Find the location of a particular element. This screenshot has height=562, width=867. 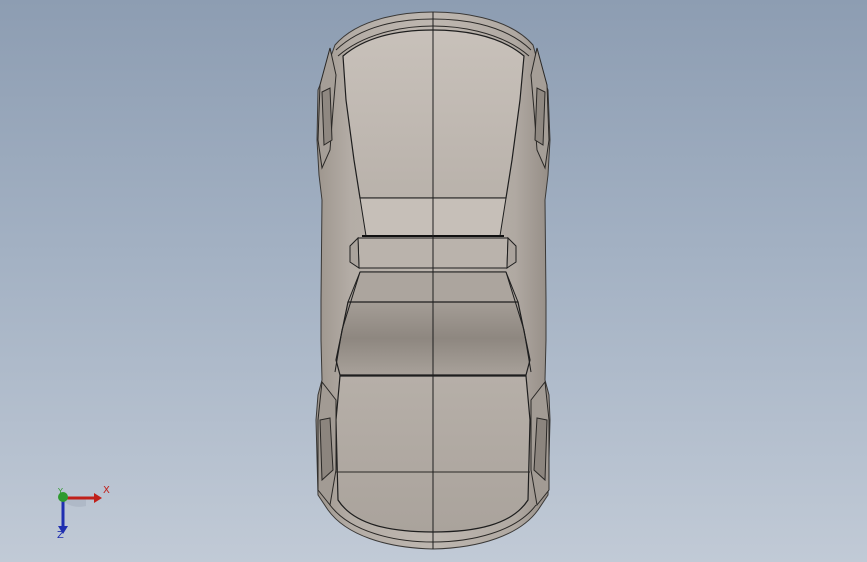

x-axis-label: X is located at coordinates (106, 490).